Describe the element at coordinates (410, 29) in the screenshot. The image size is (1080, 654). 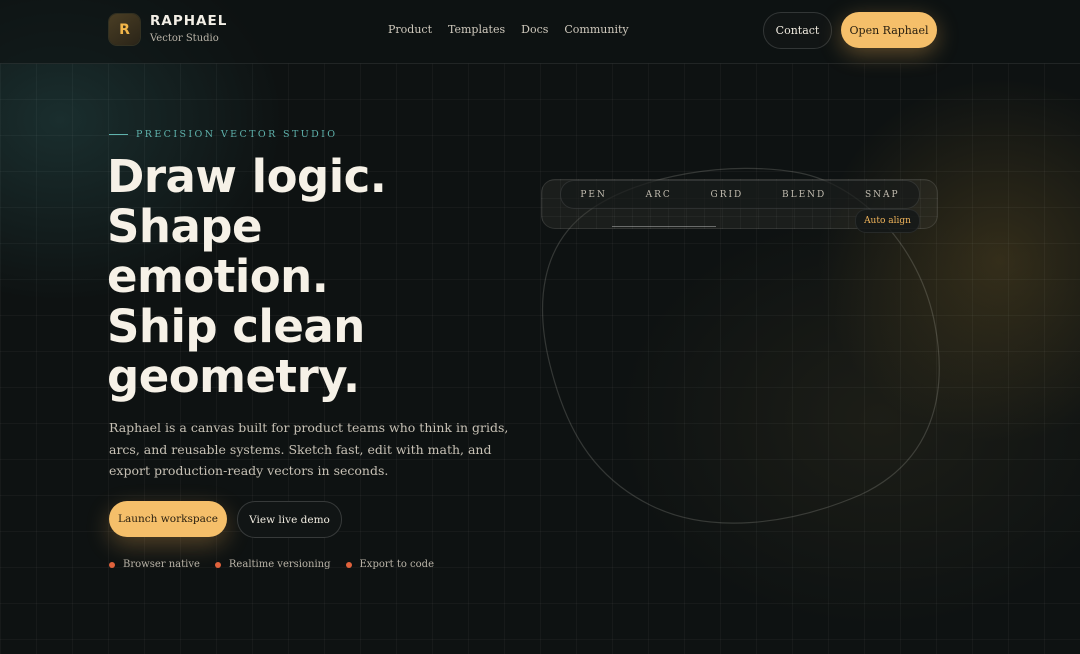
I see `nav-link-product: Product` at that location.